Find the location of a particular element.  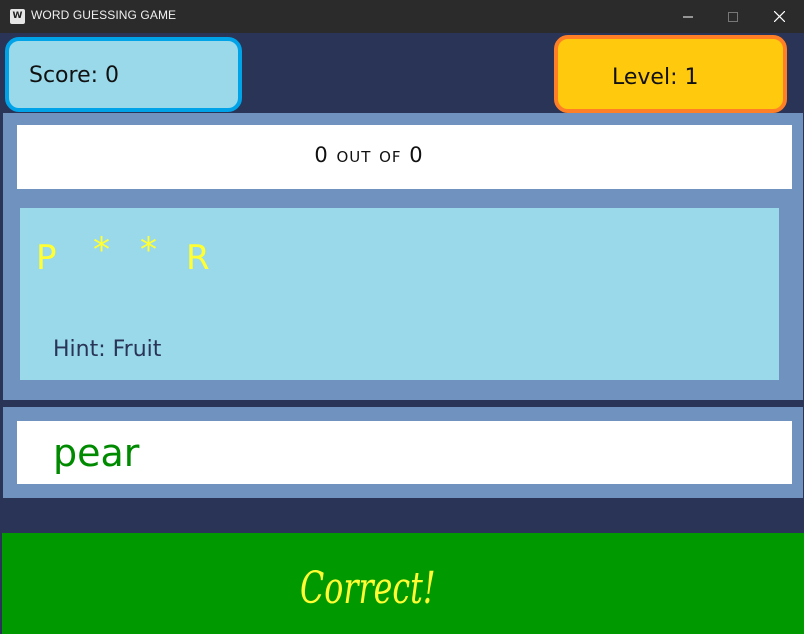

app-icon: W is located at coordinates (17, 16).